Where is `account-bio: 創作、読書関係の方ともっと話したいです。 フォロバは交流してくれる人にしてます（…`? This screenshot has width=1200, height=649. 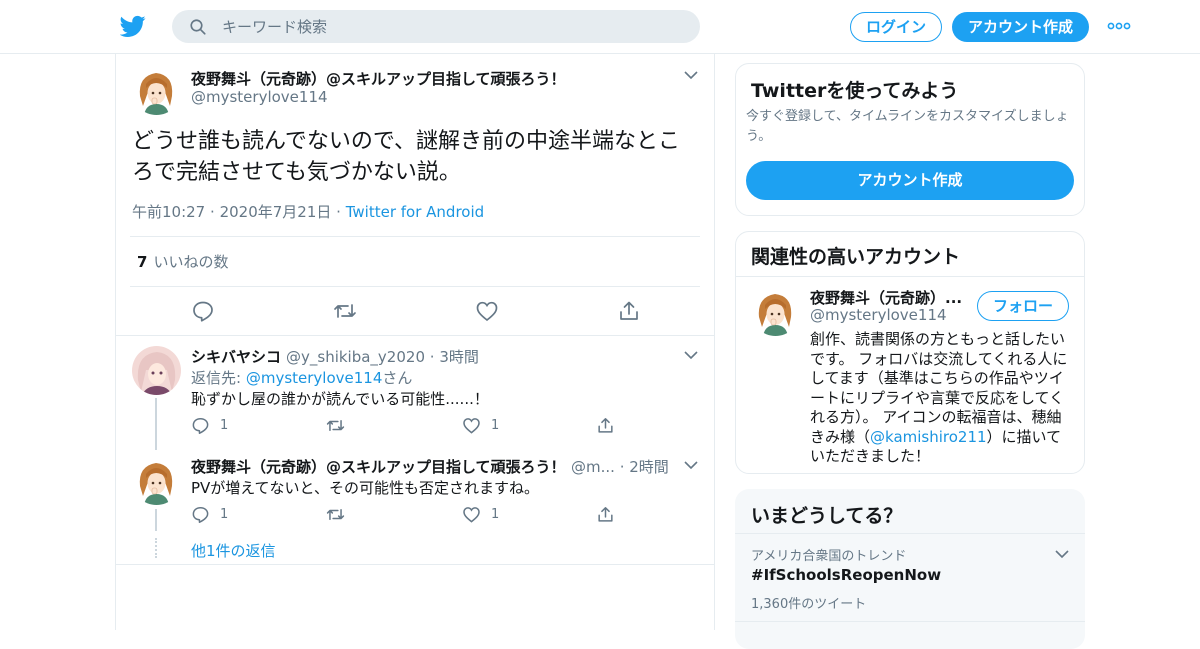
account-bio: 創作、読書関係の方ともっと話したいです。 フォロバは交流してくれる人にしてます（… is located at coordinates (941, 398).